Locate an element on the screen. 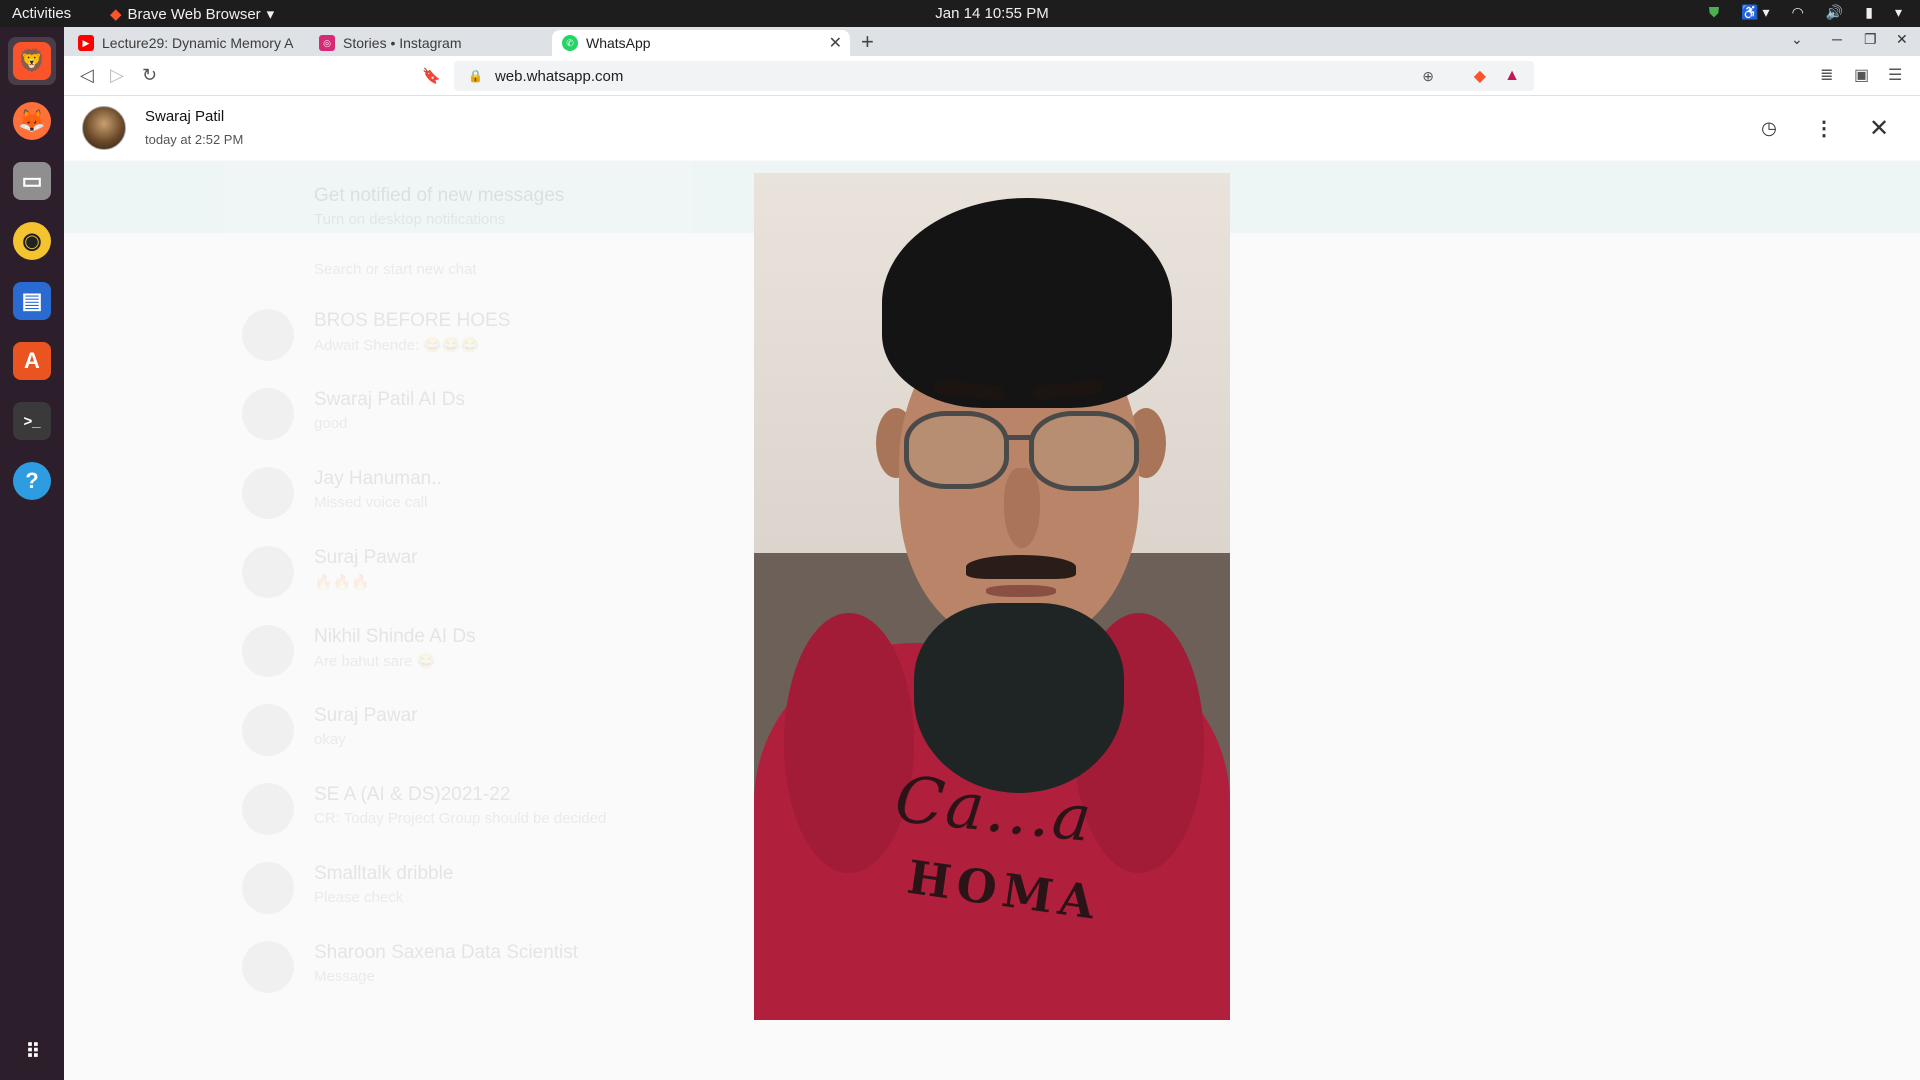 This screenshot has height=1080, width=1920. apps-grid-icon: ⠿ is located at coordinates (33, 1051).